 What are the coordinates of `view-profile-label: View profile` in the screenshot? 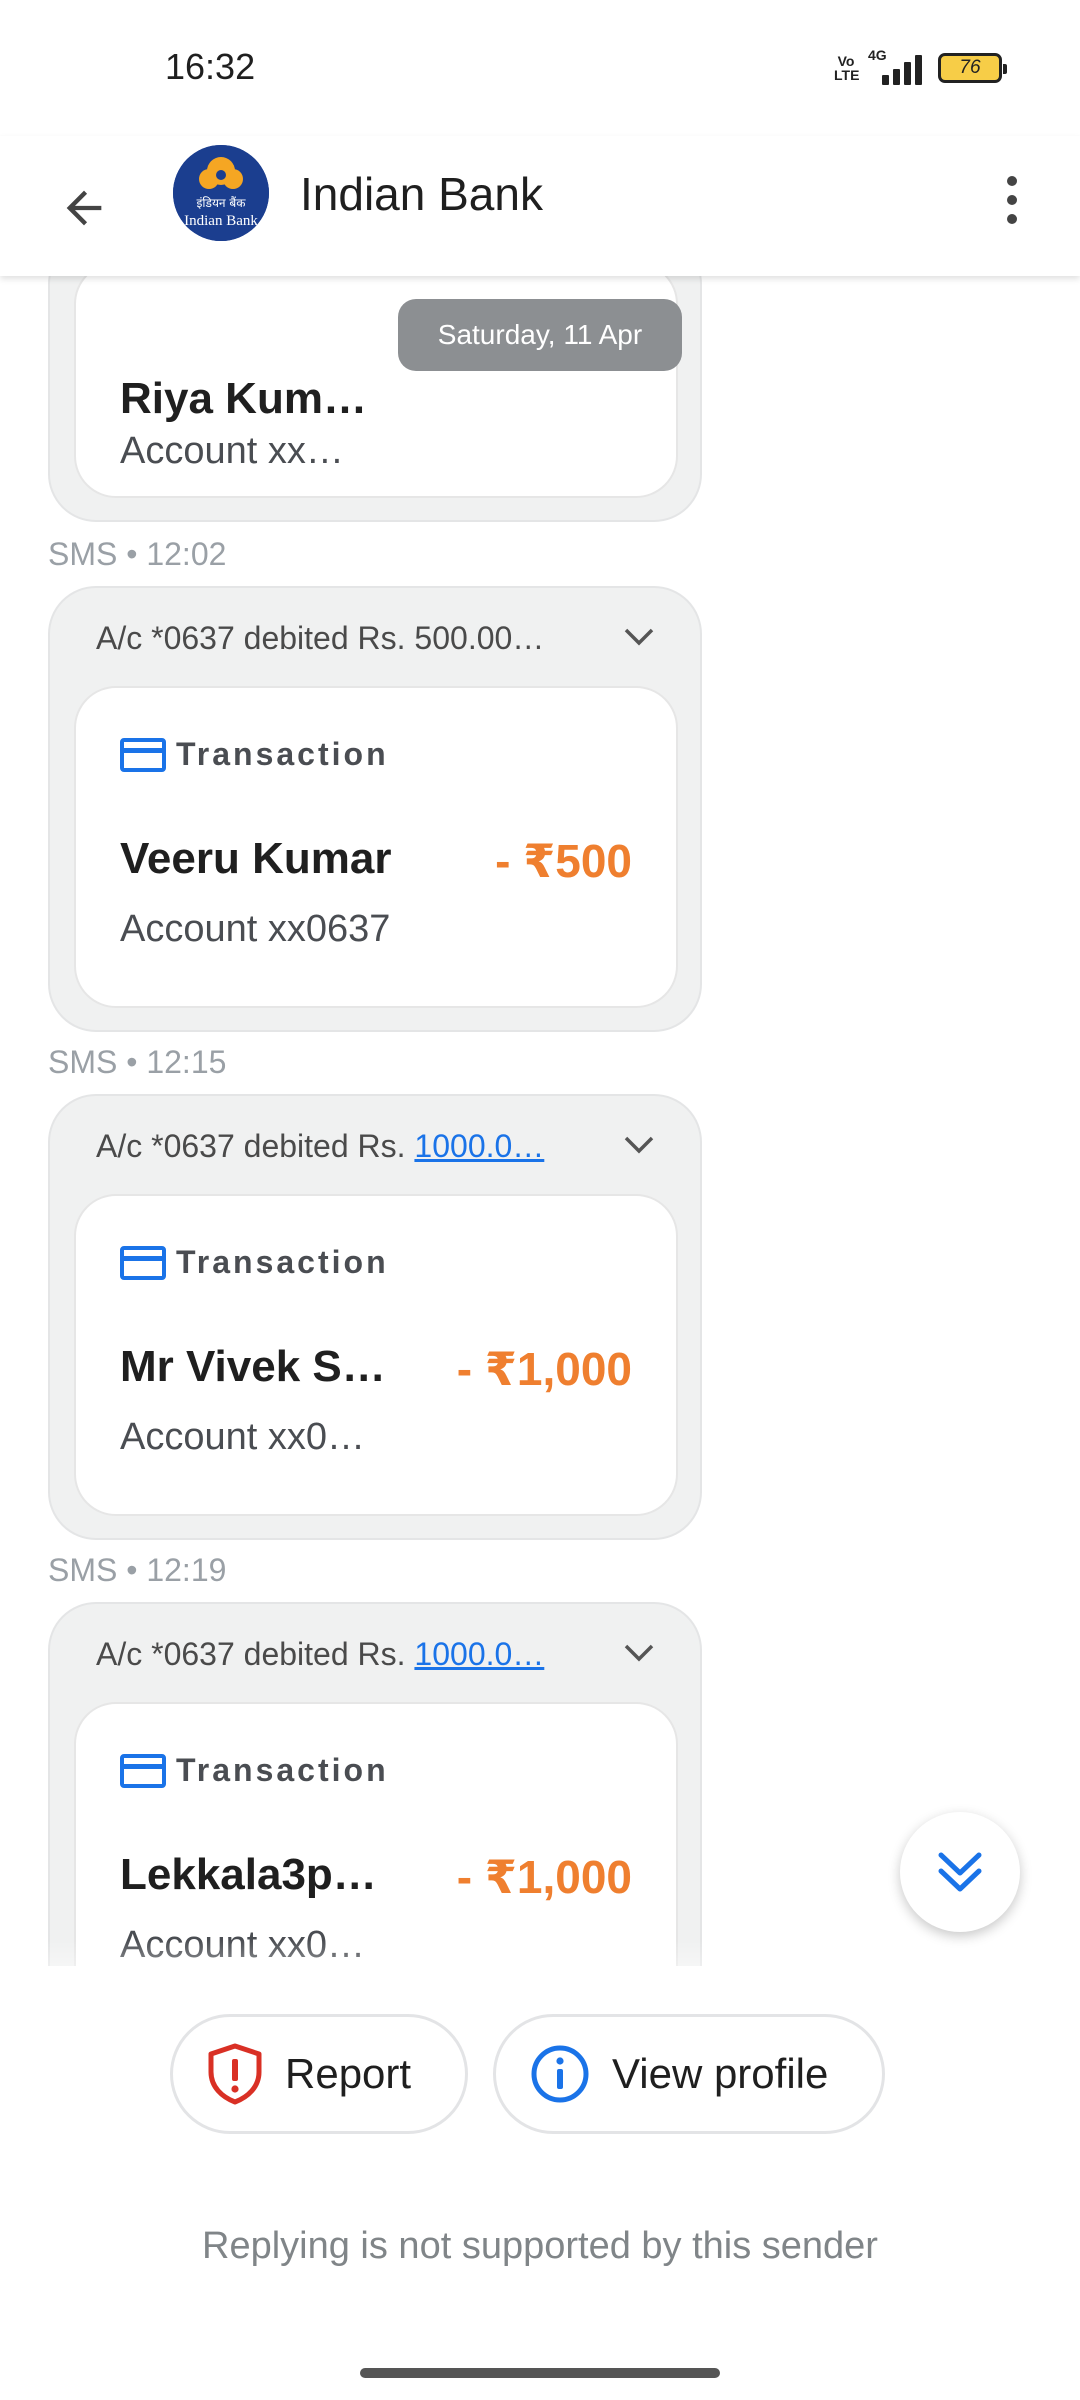 It's located at (720, 2073).